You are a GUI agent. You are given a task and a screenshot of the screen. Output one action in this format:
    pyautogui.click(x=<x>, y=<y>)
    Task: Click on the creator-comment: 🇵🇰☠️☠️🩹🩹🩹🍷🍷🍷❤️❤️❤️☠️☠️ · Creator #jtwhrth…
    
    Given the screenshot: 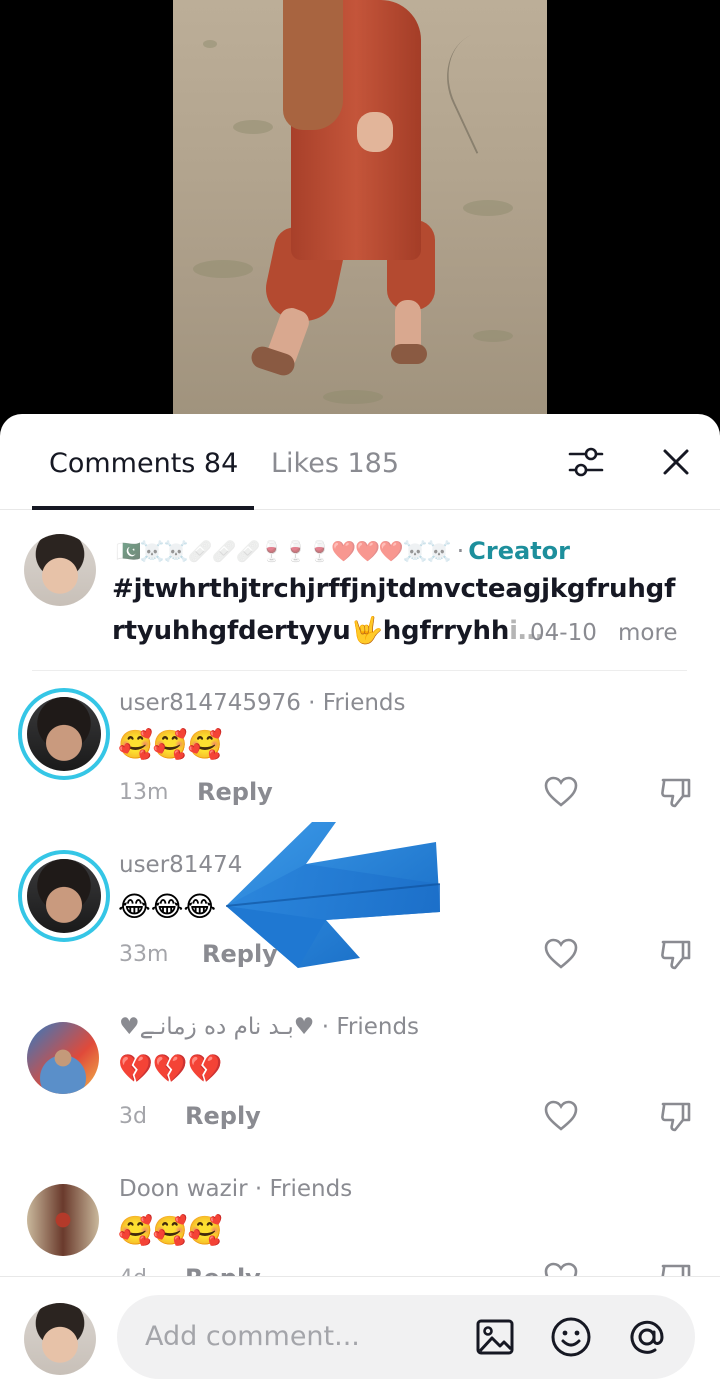 What is the action you would take?
    pyautogui.click(x=360, y=603)
    